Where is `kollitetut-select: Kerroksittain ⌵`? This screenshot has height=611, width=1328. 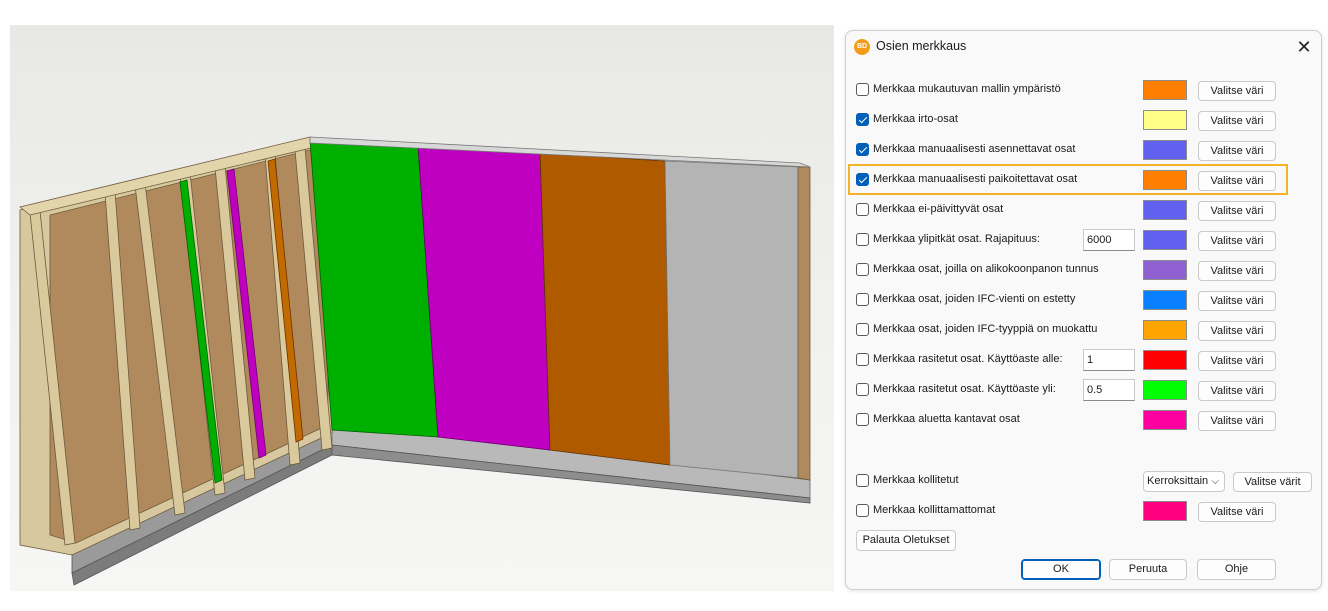
kollitetut-select: Kerroksittain ⌵ is located at coordinates (1184, 481).